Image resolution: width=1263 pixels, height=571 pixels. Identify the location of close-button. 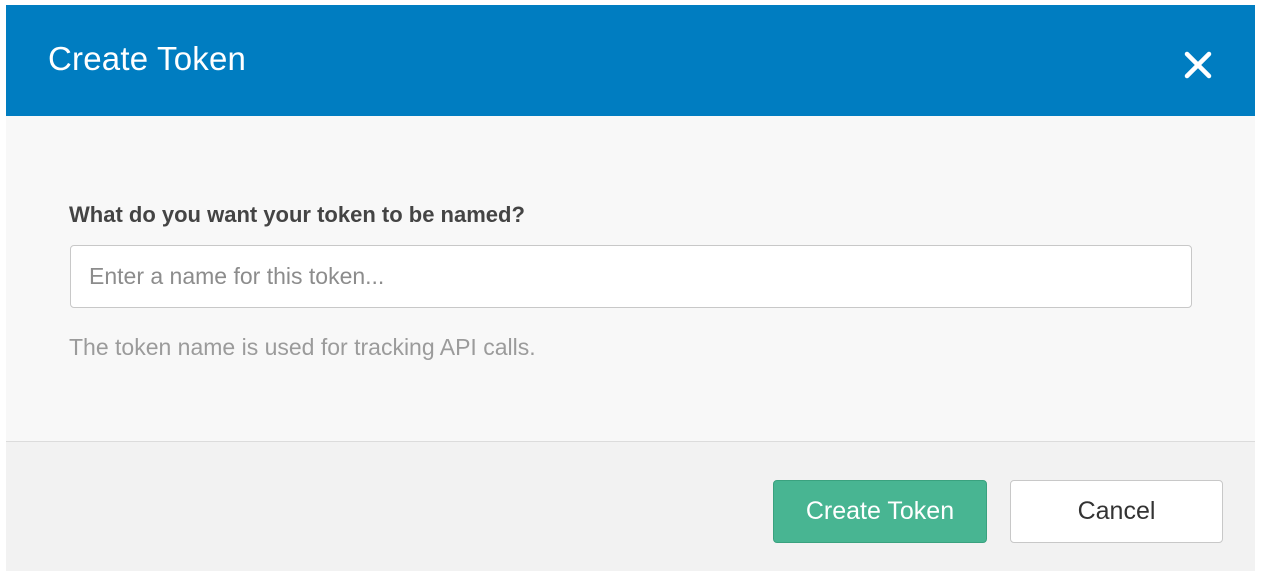
(1198, 65).